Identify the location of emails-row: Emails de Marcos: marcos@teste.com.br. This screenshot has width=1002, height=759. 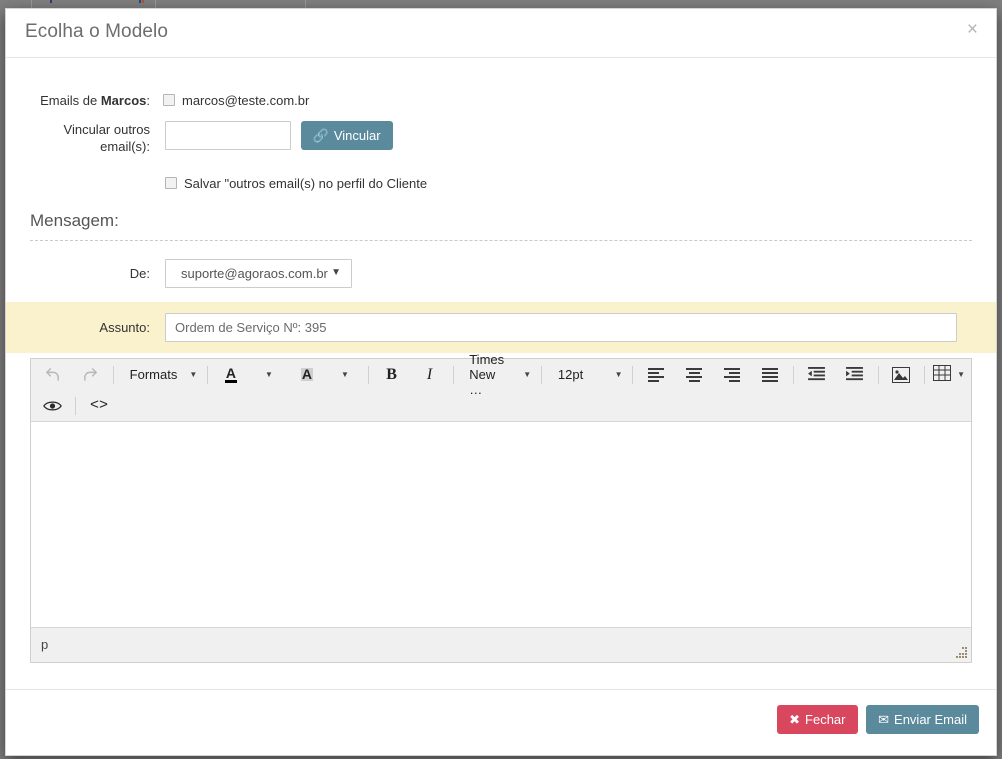
(501, 100).